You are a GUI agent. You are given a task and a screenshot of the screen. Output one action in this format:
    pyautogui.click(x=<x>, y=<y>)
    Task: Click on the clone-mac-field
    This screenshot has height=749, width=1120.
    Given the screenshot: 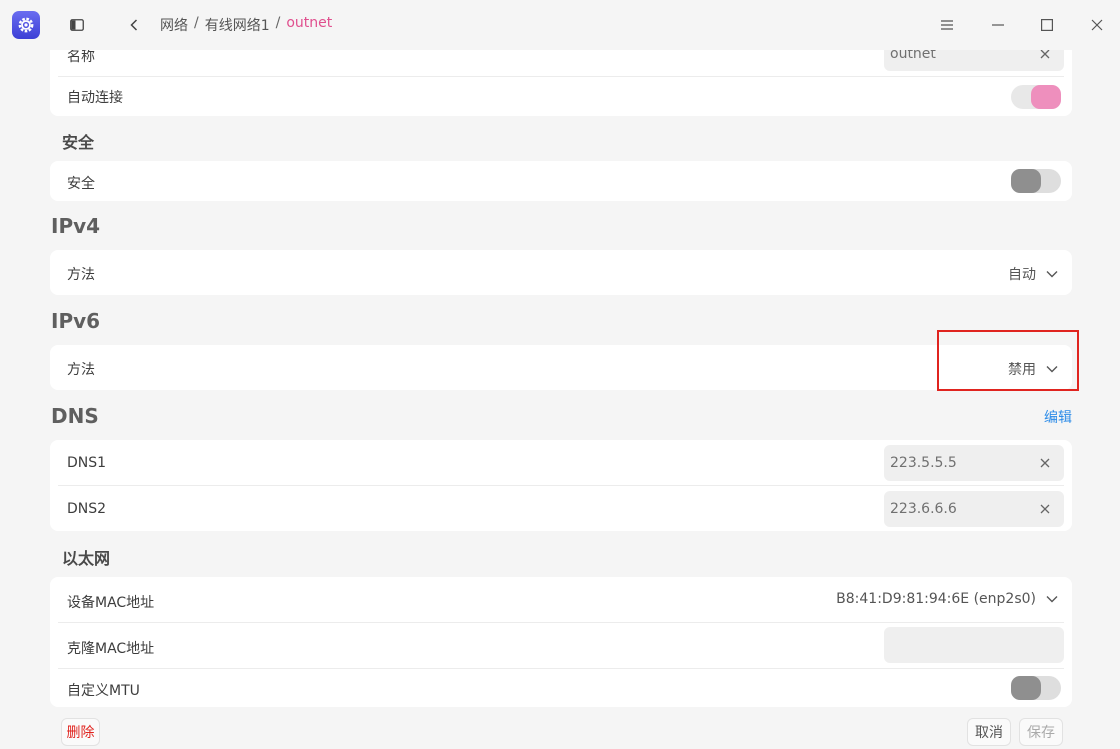 What is the action you would take?
    pyautogui.click(x=974, y=645)
    